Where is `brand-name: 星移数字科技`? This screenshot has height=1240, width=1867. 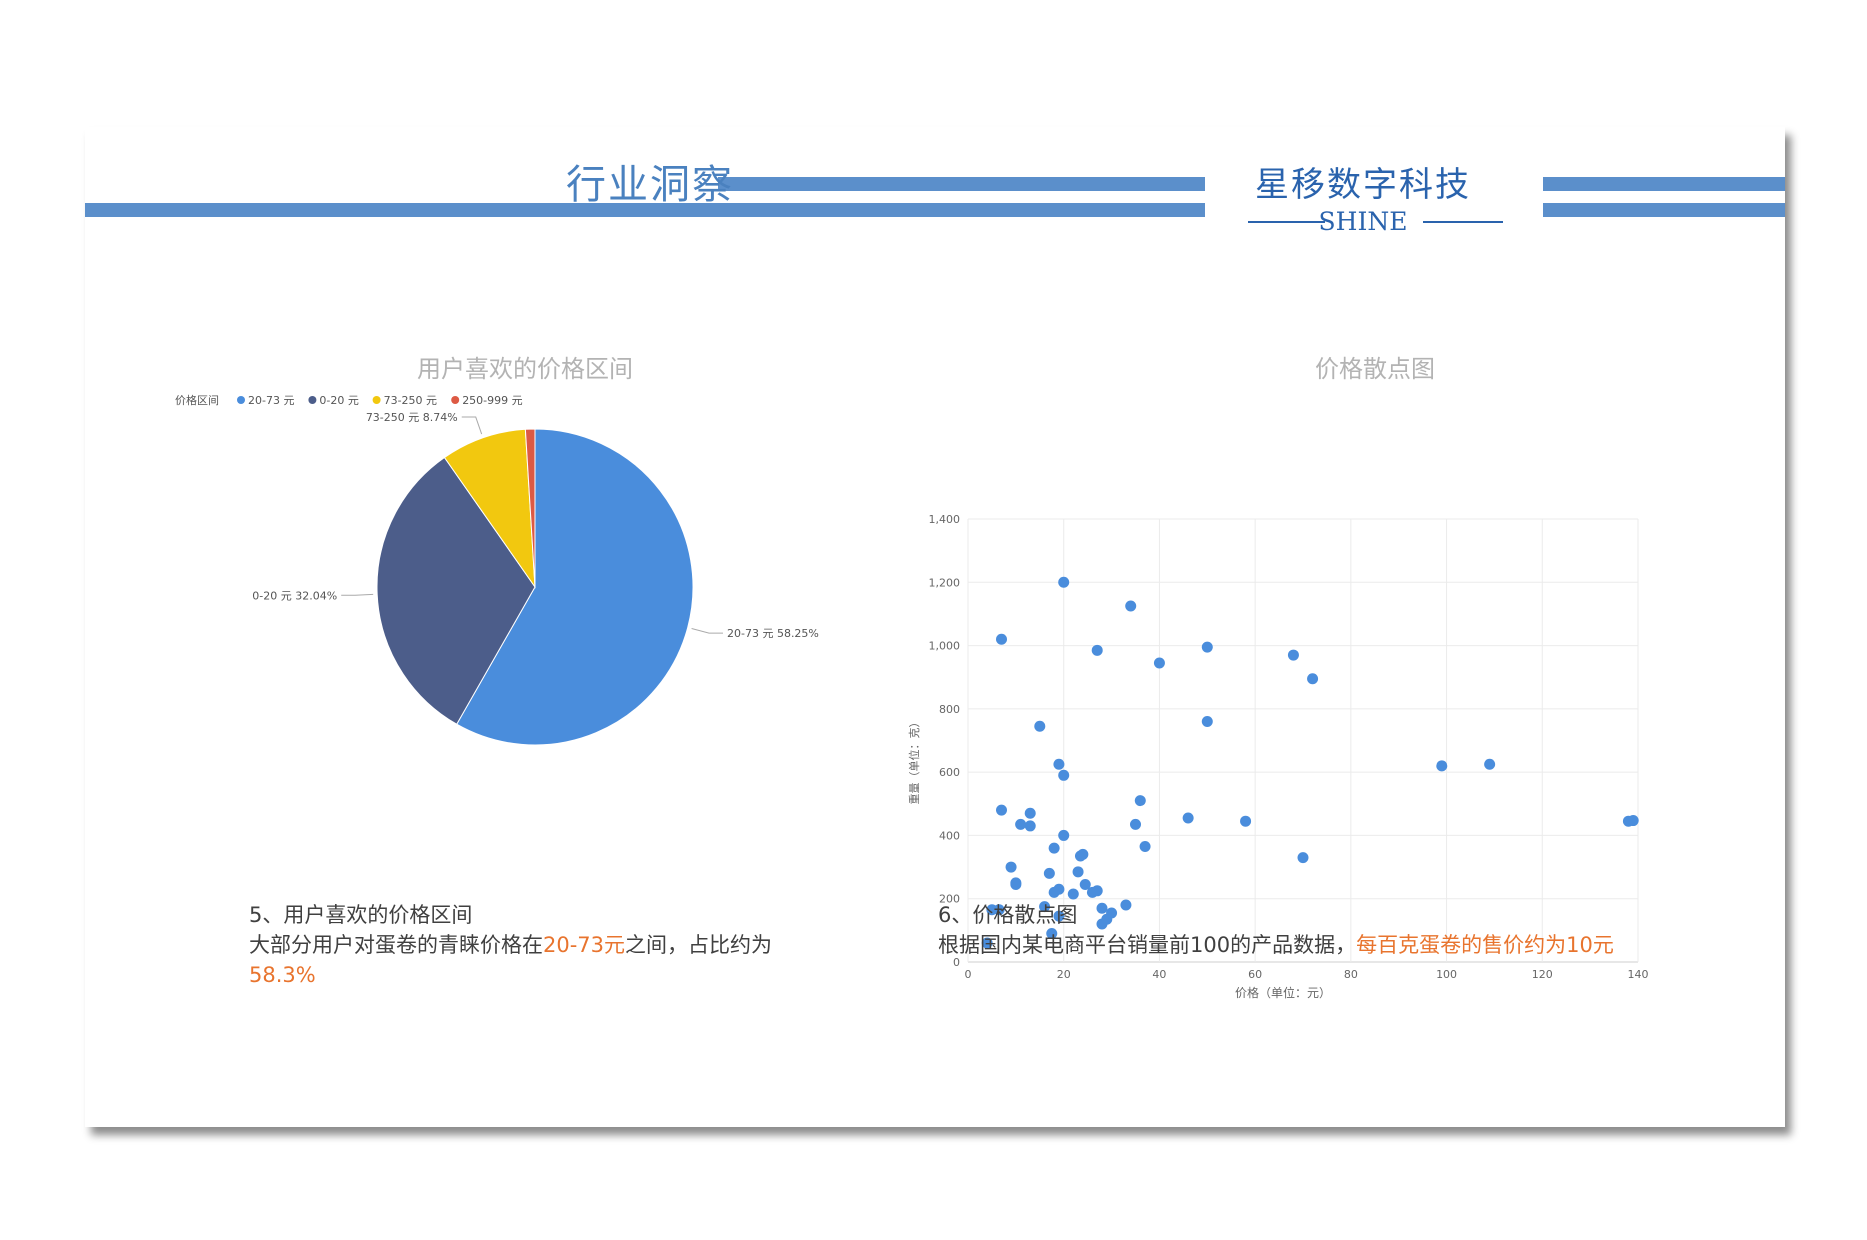 brand-name: 星移数字科技 is located at coordinates (1363, 185).